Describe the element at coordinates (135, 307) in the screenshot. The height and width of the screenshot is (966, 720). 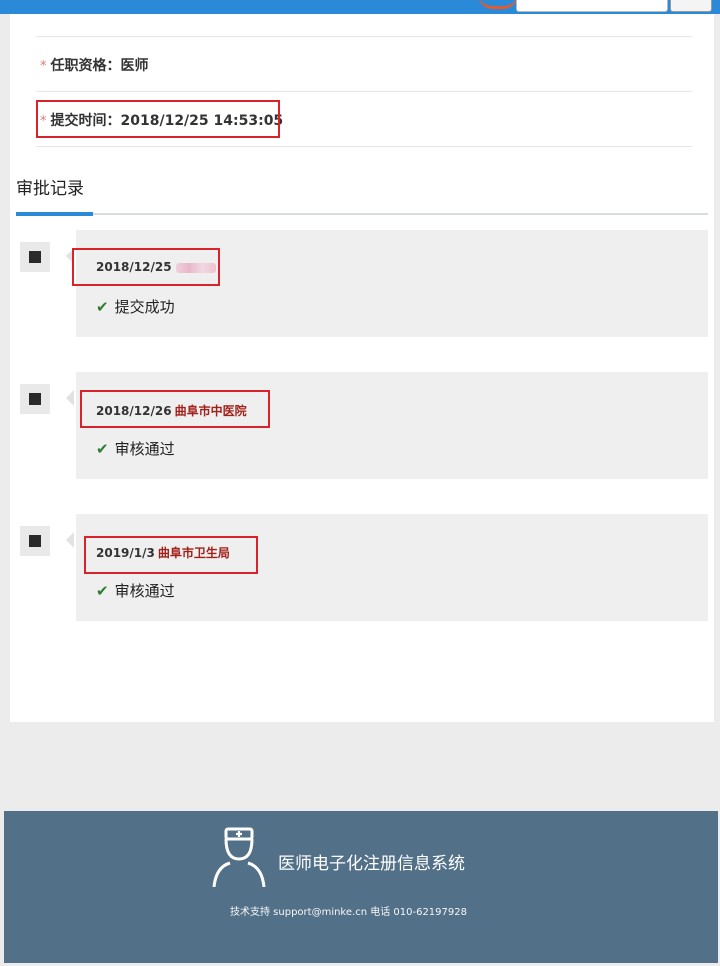
I see `timeline-status: ✔ 提交成功` at that location.